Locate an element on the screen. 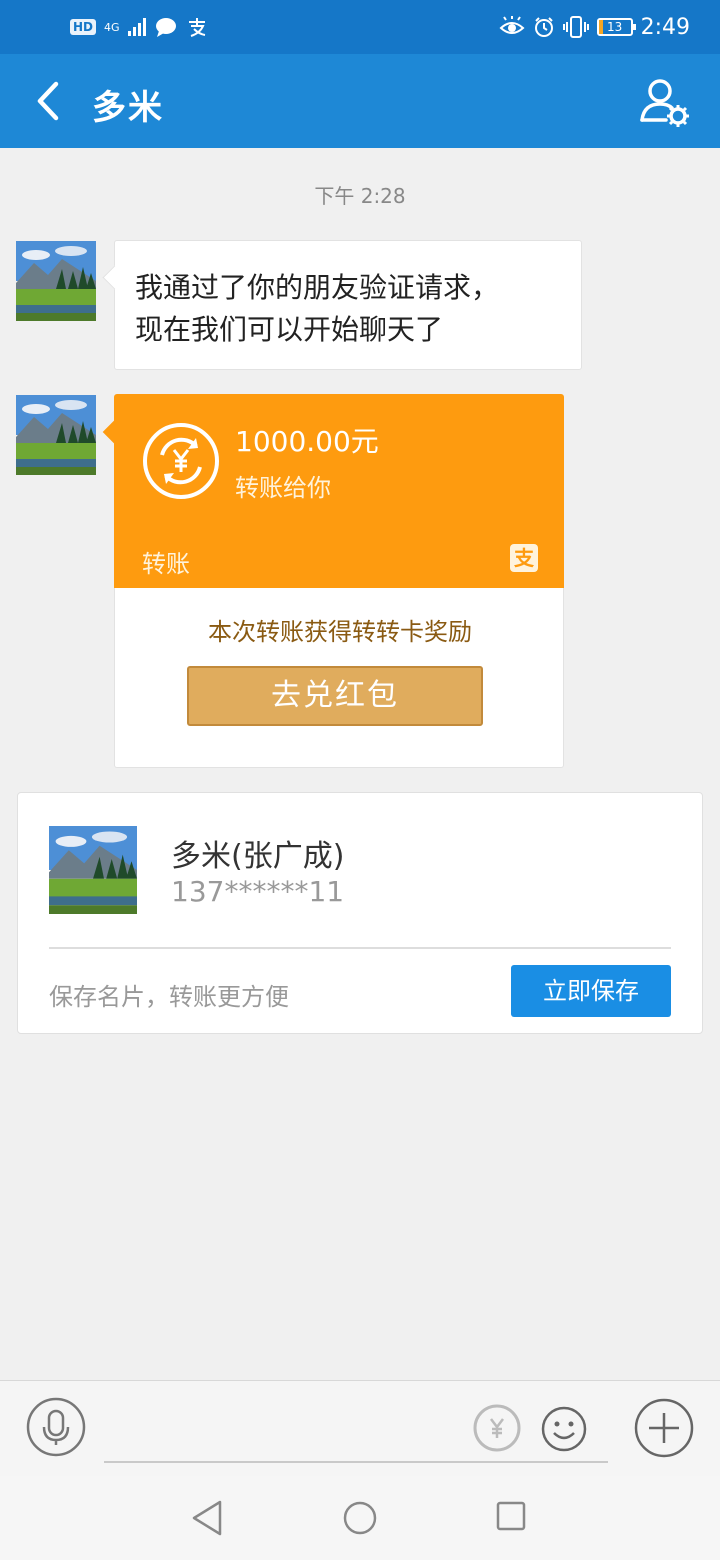 The image size is (720, 1560). smiley-icon is located at coordinates (564, 1429).